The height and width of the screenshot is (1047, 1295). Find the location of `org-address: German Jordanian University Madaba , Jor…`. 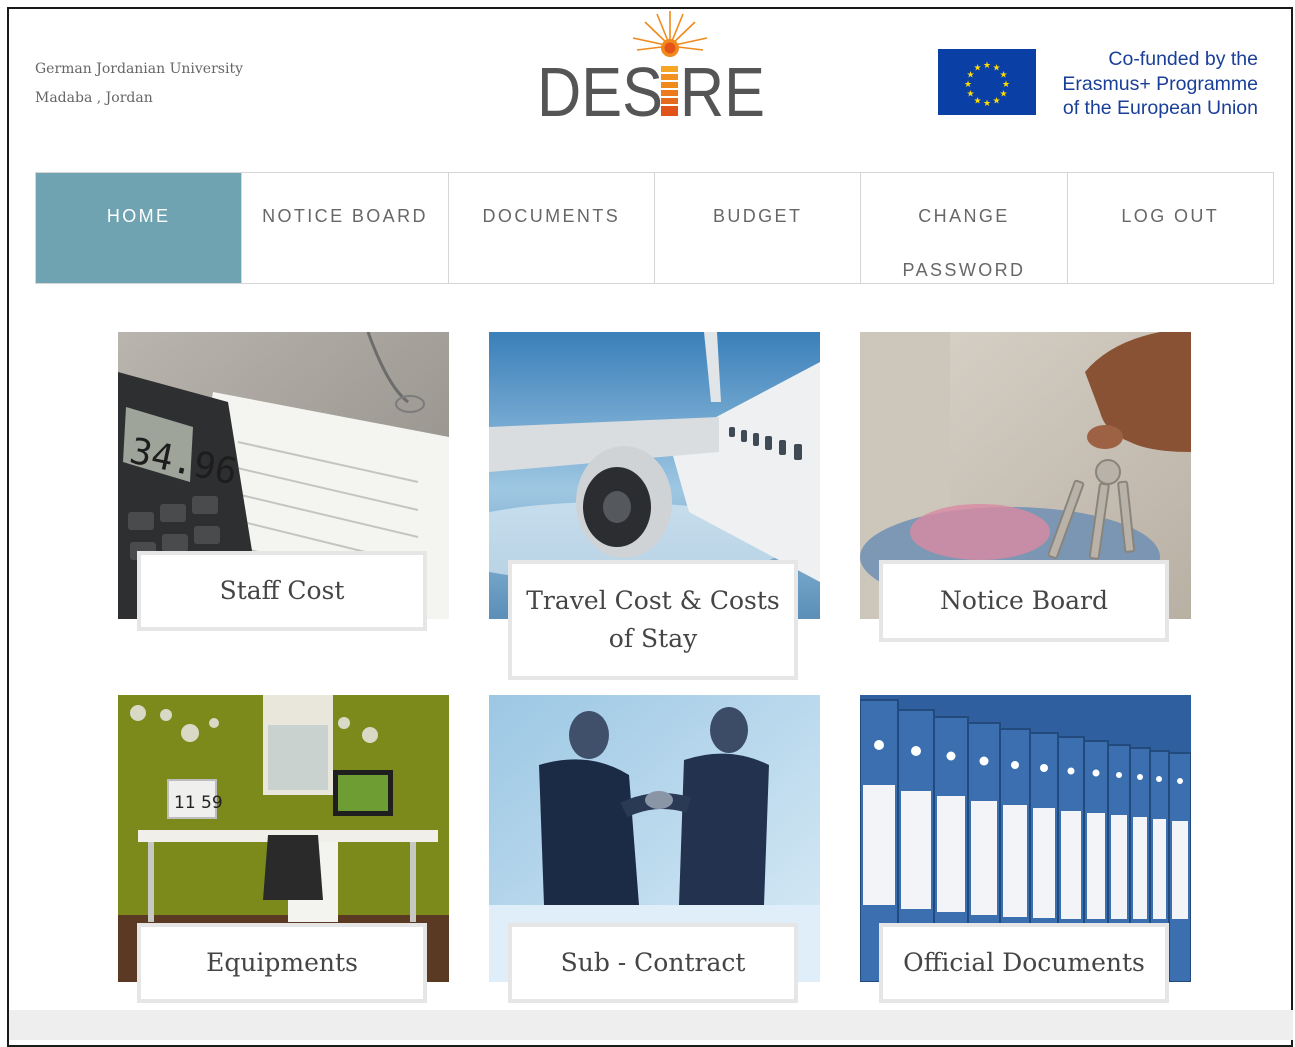

org-address: German Jordanian University Madaba , Jor… is located at coordinates (139, 84).